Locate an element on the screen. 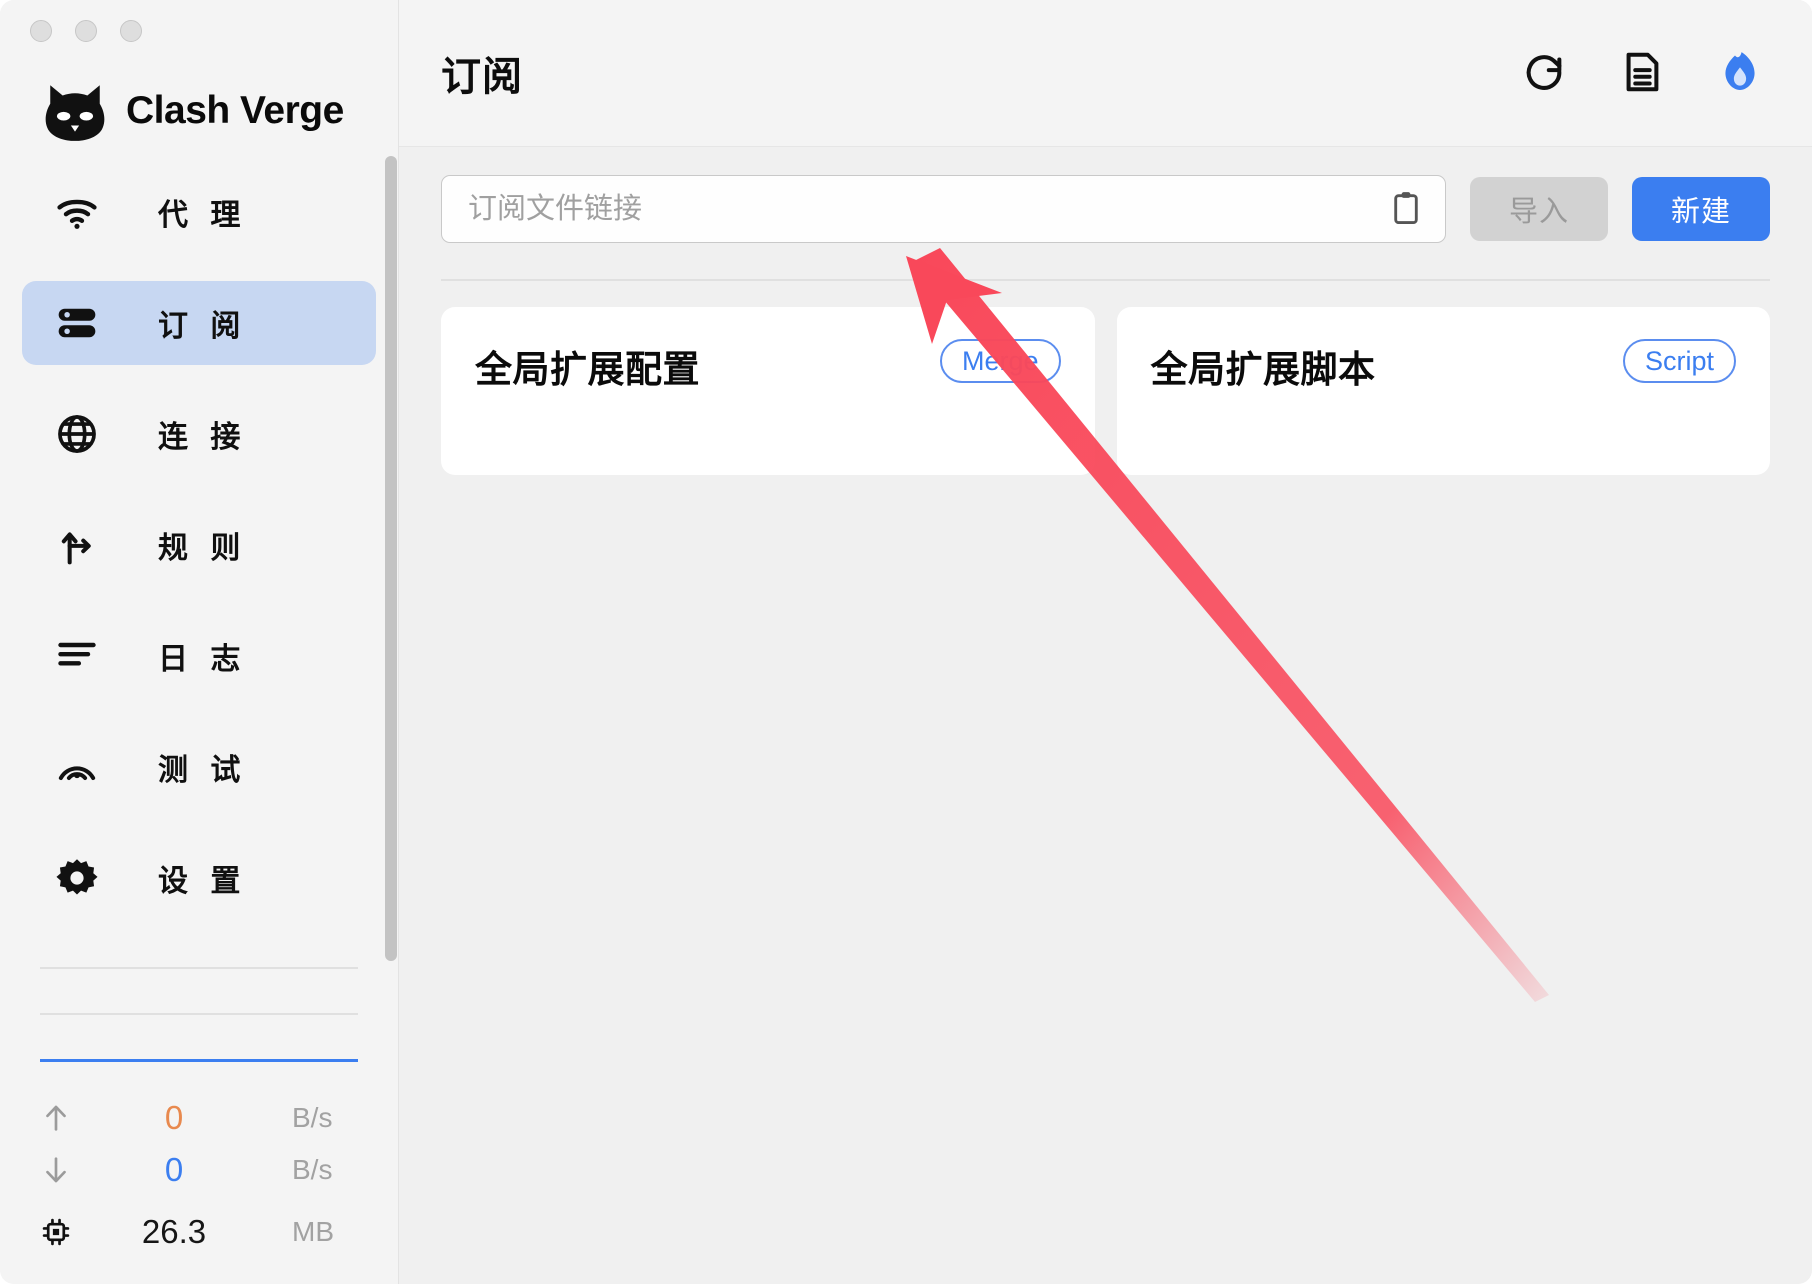  maximize-button is located at coordinates (131, 31).